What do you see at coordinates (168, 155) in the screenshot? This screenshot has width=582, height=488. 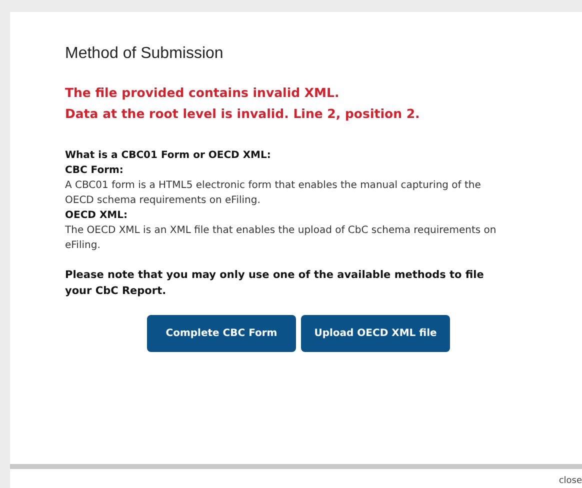 I see `section-heading: What is a CBC01 Form or OECD XML:` at bounding box center [168, 155].